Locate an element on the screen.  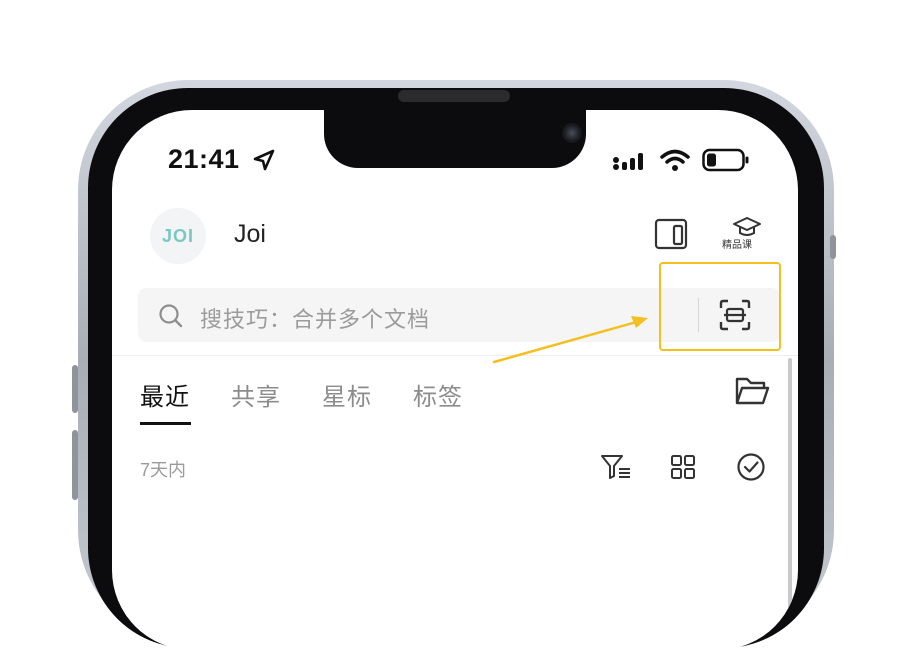
annotation-arrow is located at coordinates (570, 340).